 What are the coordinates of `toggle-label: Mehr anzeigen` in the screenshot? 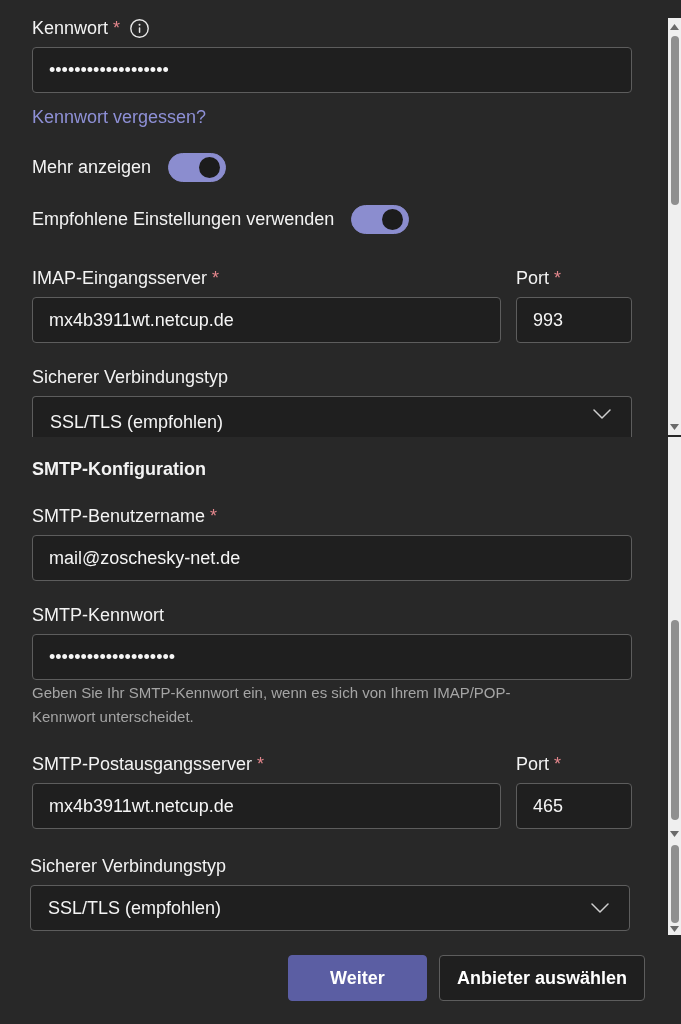 It's located at (92, 167).